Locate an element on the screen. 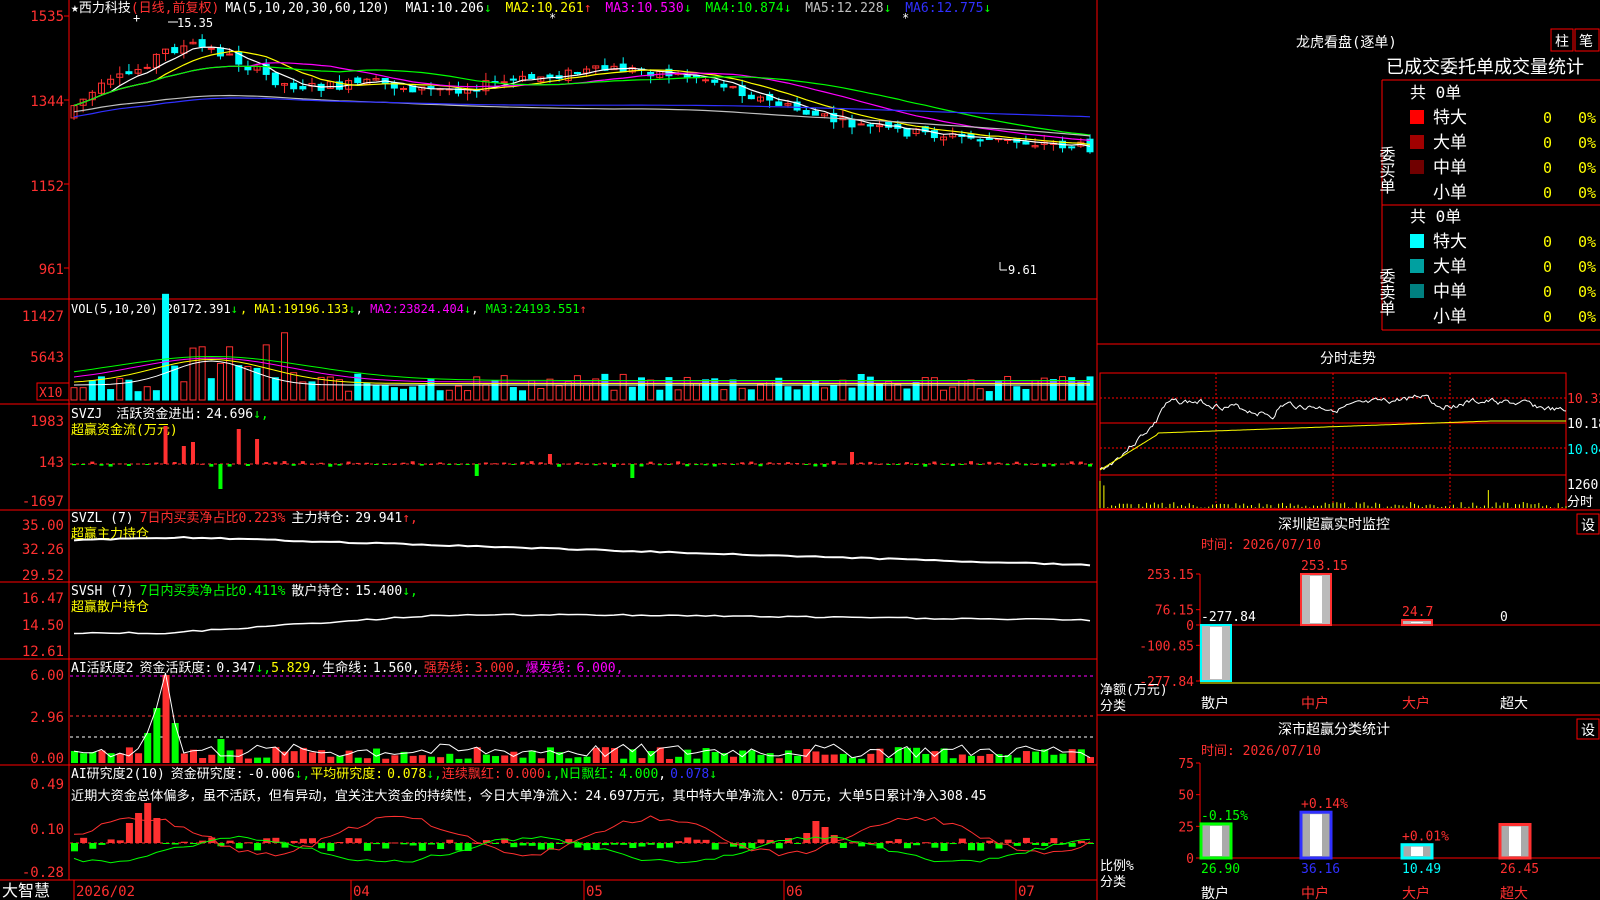 Image resolution: width=1600 pixels, height=900 pixels. high-mark: 15.35 is located at coordinates (195, 23).